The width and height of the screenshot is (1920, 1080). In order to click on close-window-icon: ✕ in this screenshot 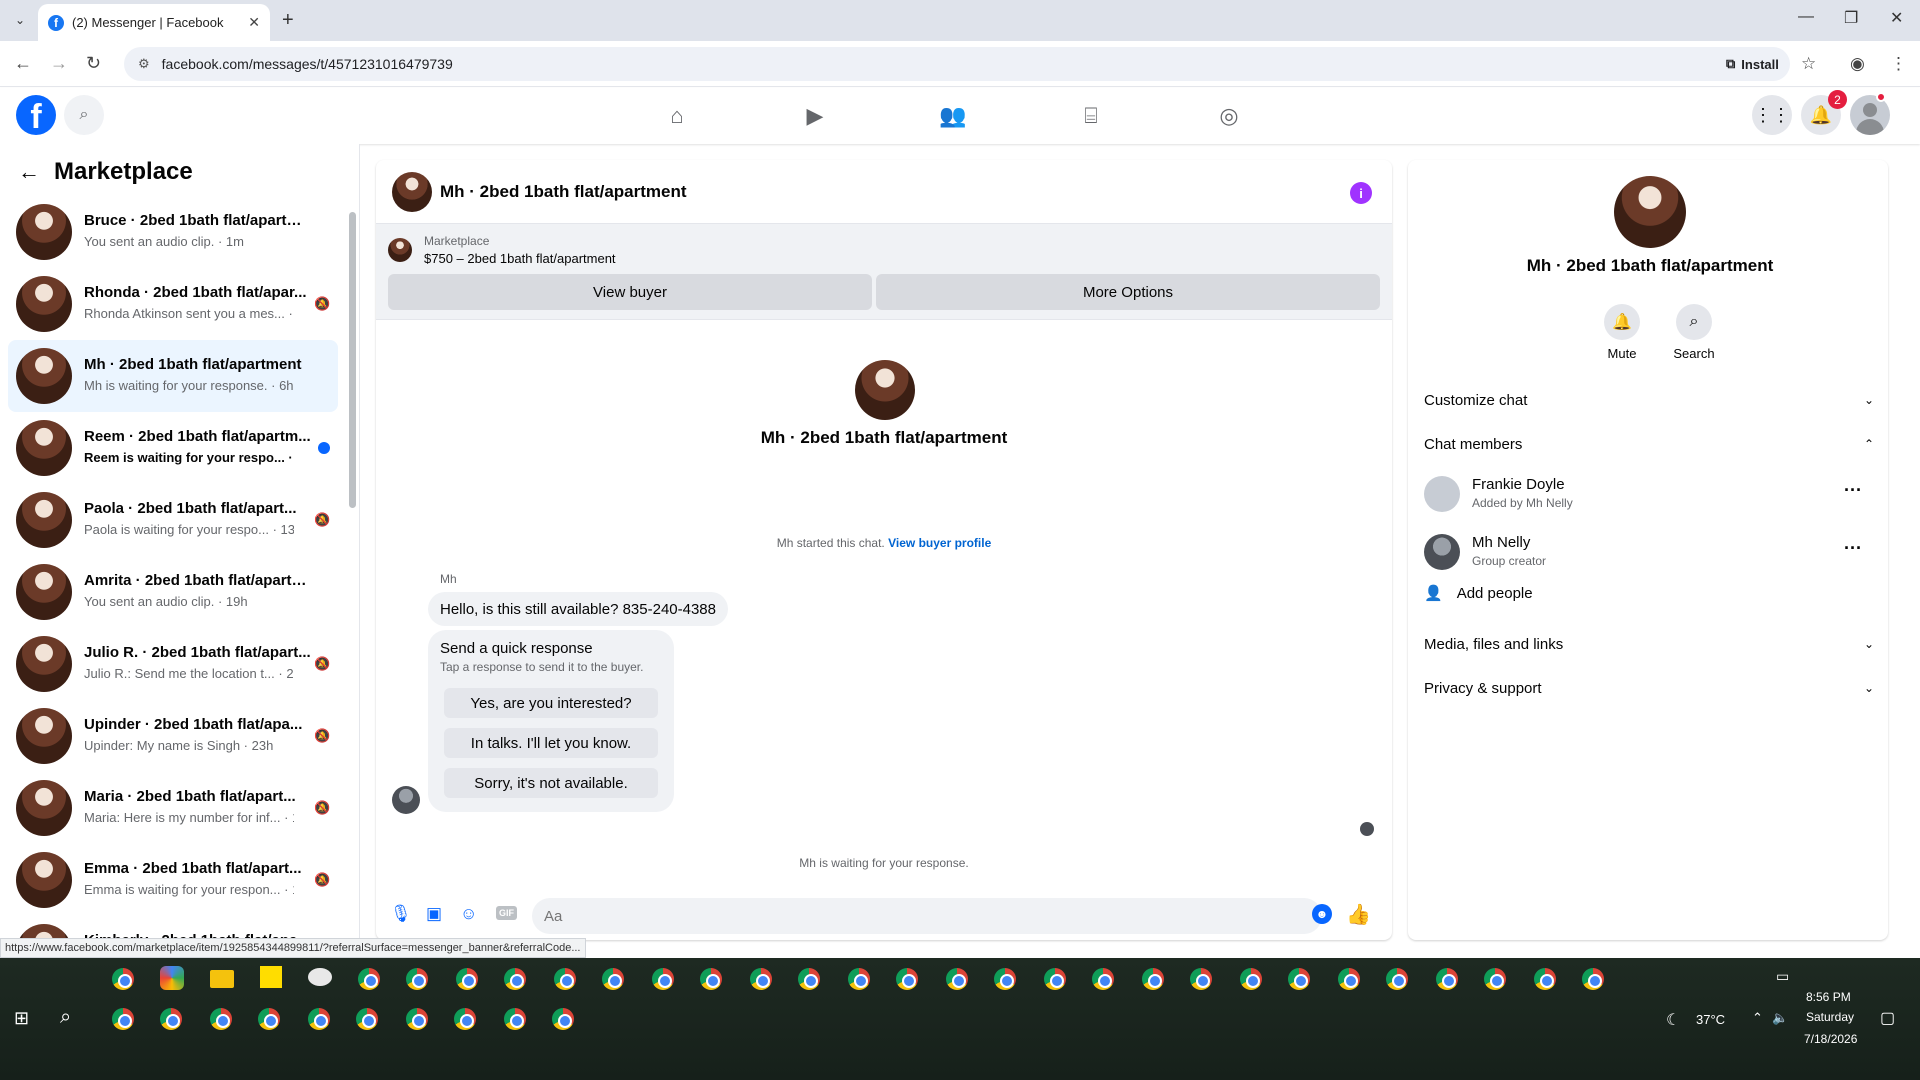, I will do `click(1896, 18)`.